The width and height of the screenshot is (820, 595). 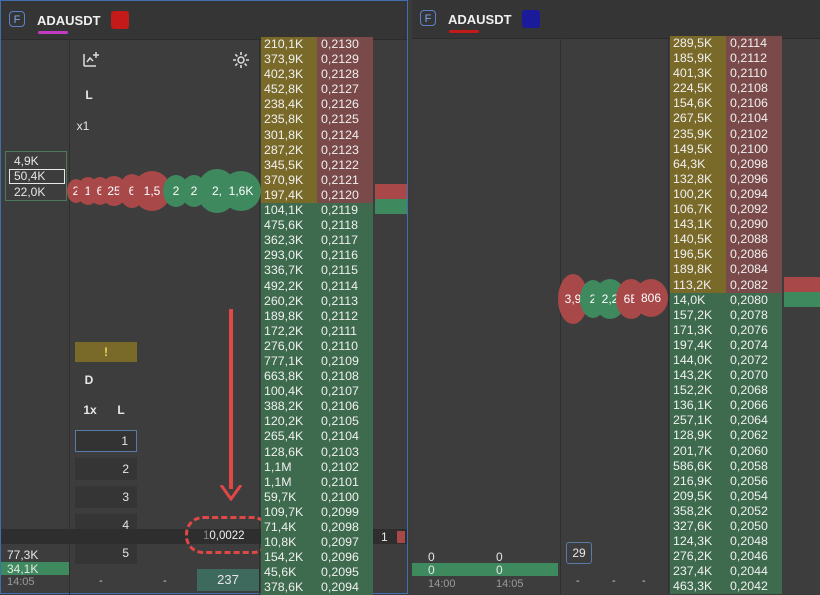 I want to click on size-option-2: 2, so click(x=106, y=469).